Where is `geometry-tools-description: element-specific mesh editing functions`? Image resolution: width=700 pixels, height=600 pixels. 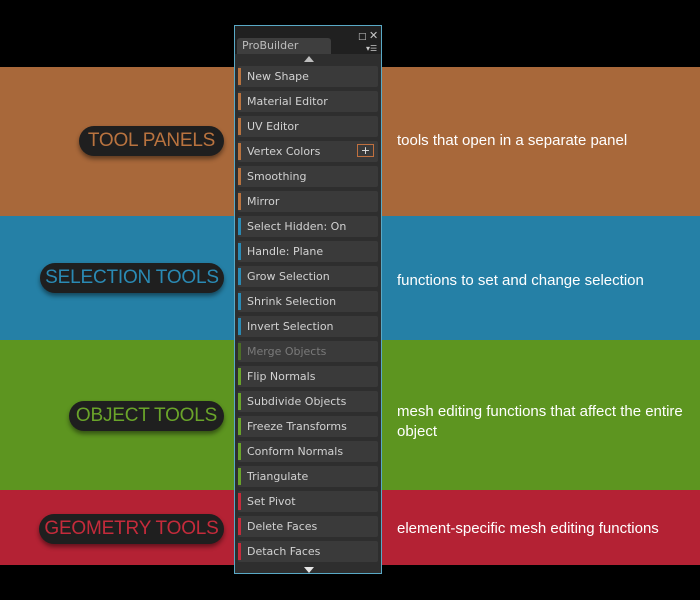
geometry-tools-description: element-specific mesh editing functions is located at coordinates (528, 528).